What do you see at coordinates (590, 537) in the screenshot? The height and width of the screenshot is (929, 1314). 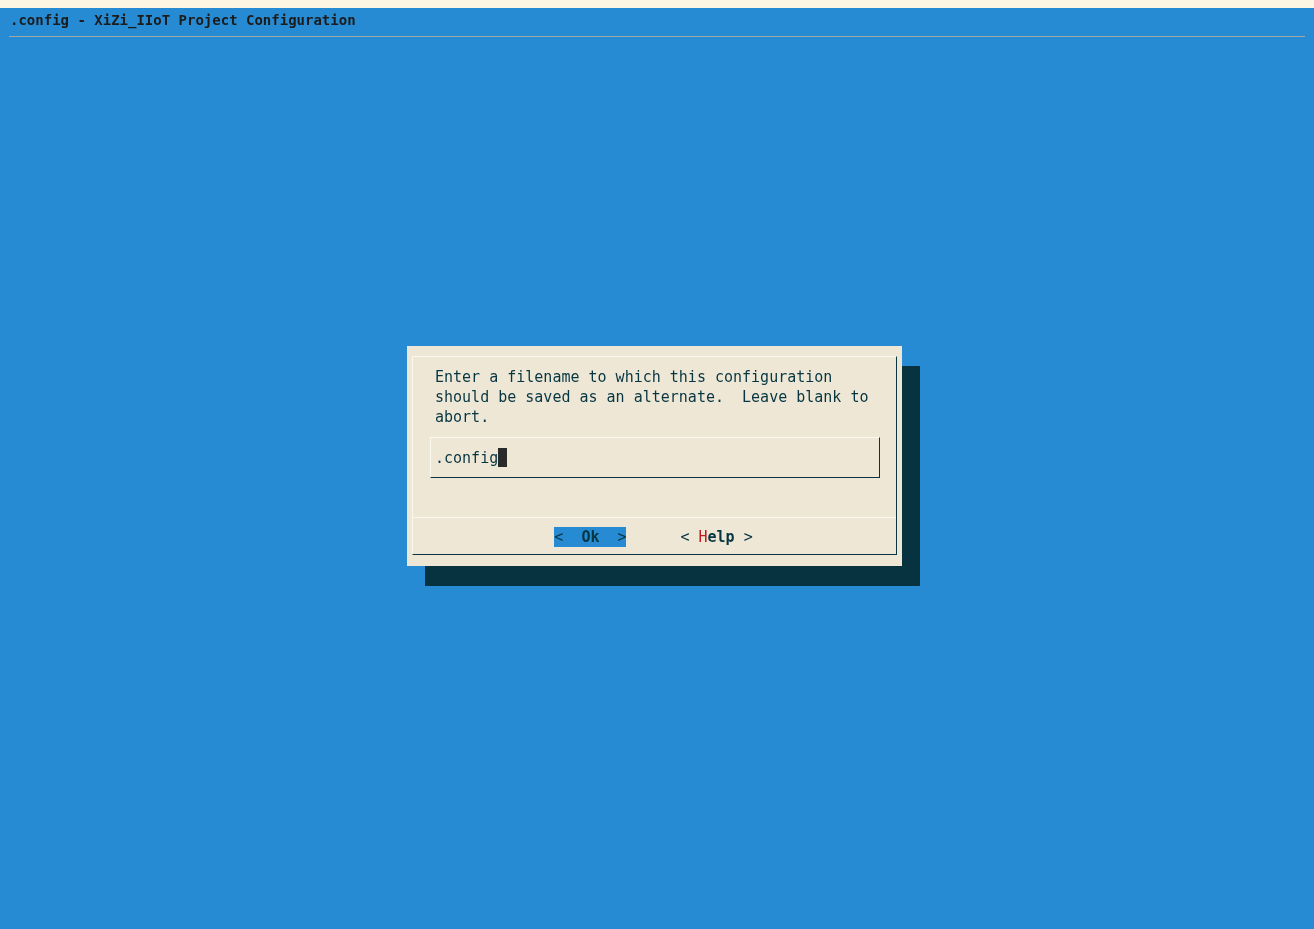 I see `dialog-button: < Ok >` at bounding box center [590, 537].